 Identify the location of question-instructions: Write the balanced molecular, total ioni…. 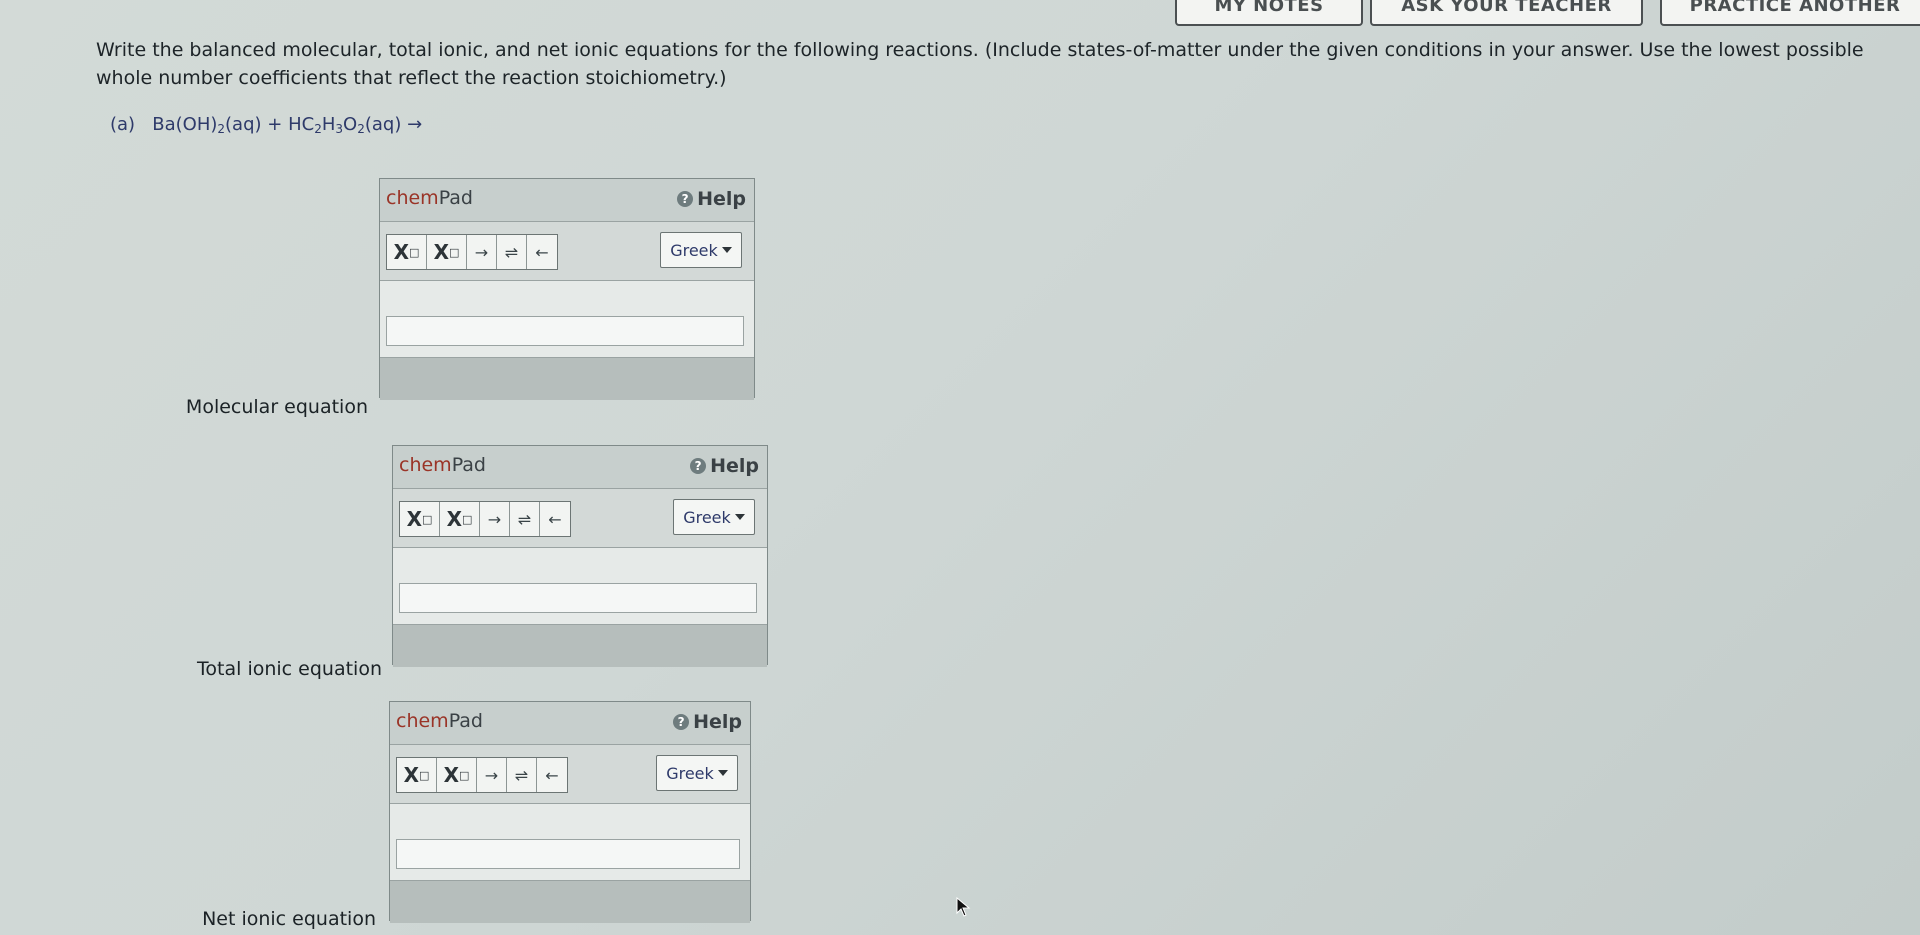
(980, 64).